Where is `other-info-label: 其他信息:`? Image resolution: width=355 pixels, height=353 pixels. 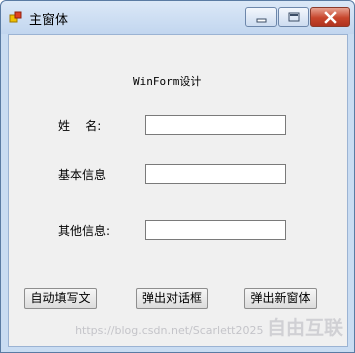 other-info-label: 其他信息: is located at coordinates (84, 231).